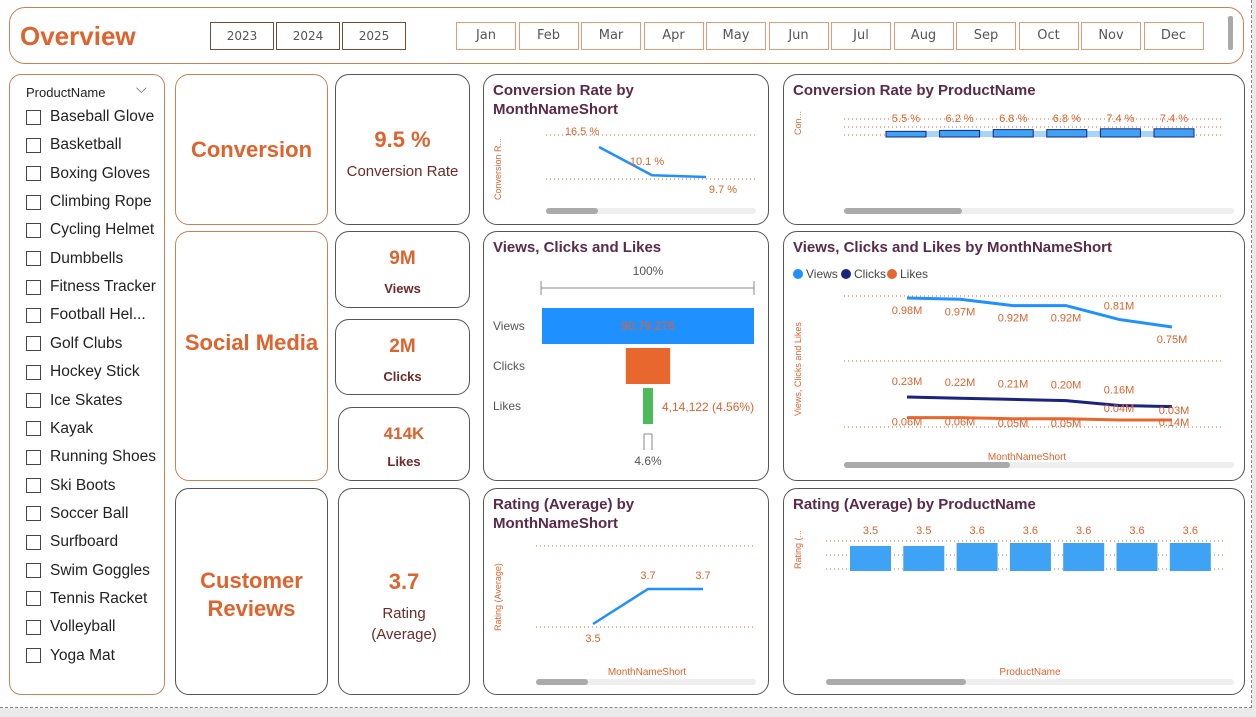  I want to click on slicer-item: Running Shoes, so click(91, 457).